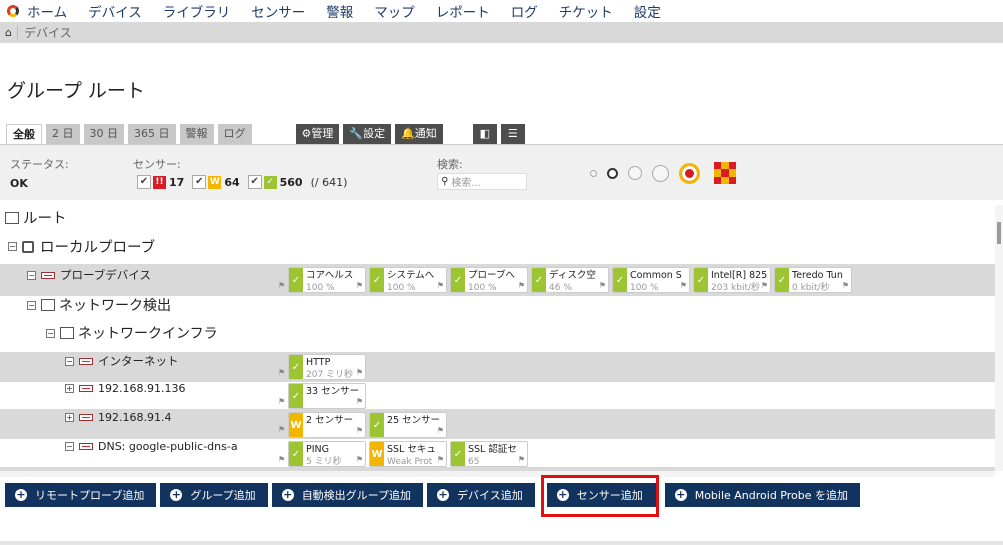 The height and width of the screenshot is (545, 1003). I want to click on probe-icon, so click(28, 246).